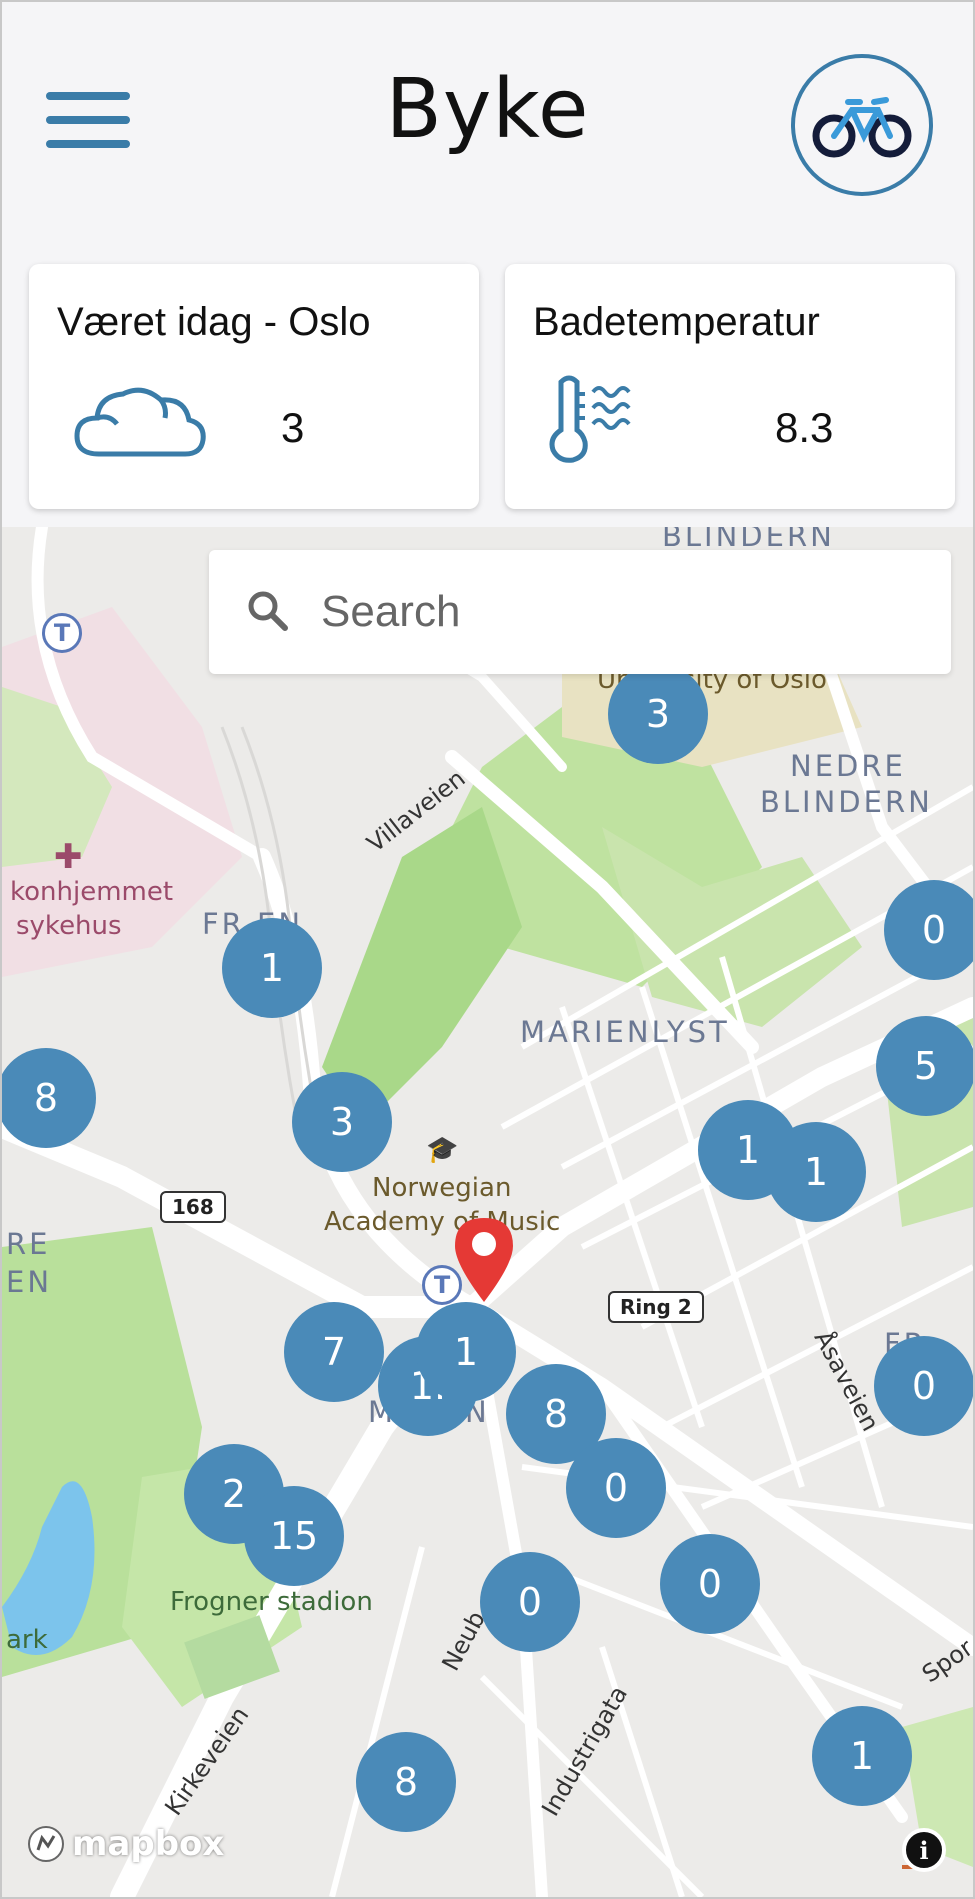 The height and width of the screenshot is (1899, 975). What do you see at coordinates (442, 1222) in the screenshot?
I see `poi-label-music-2: Academy of Music` at bounding box center [442, 1222].